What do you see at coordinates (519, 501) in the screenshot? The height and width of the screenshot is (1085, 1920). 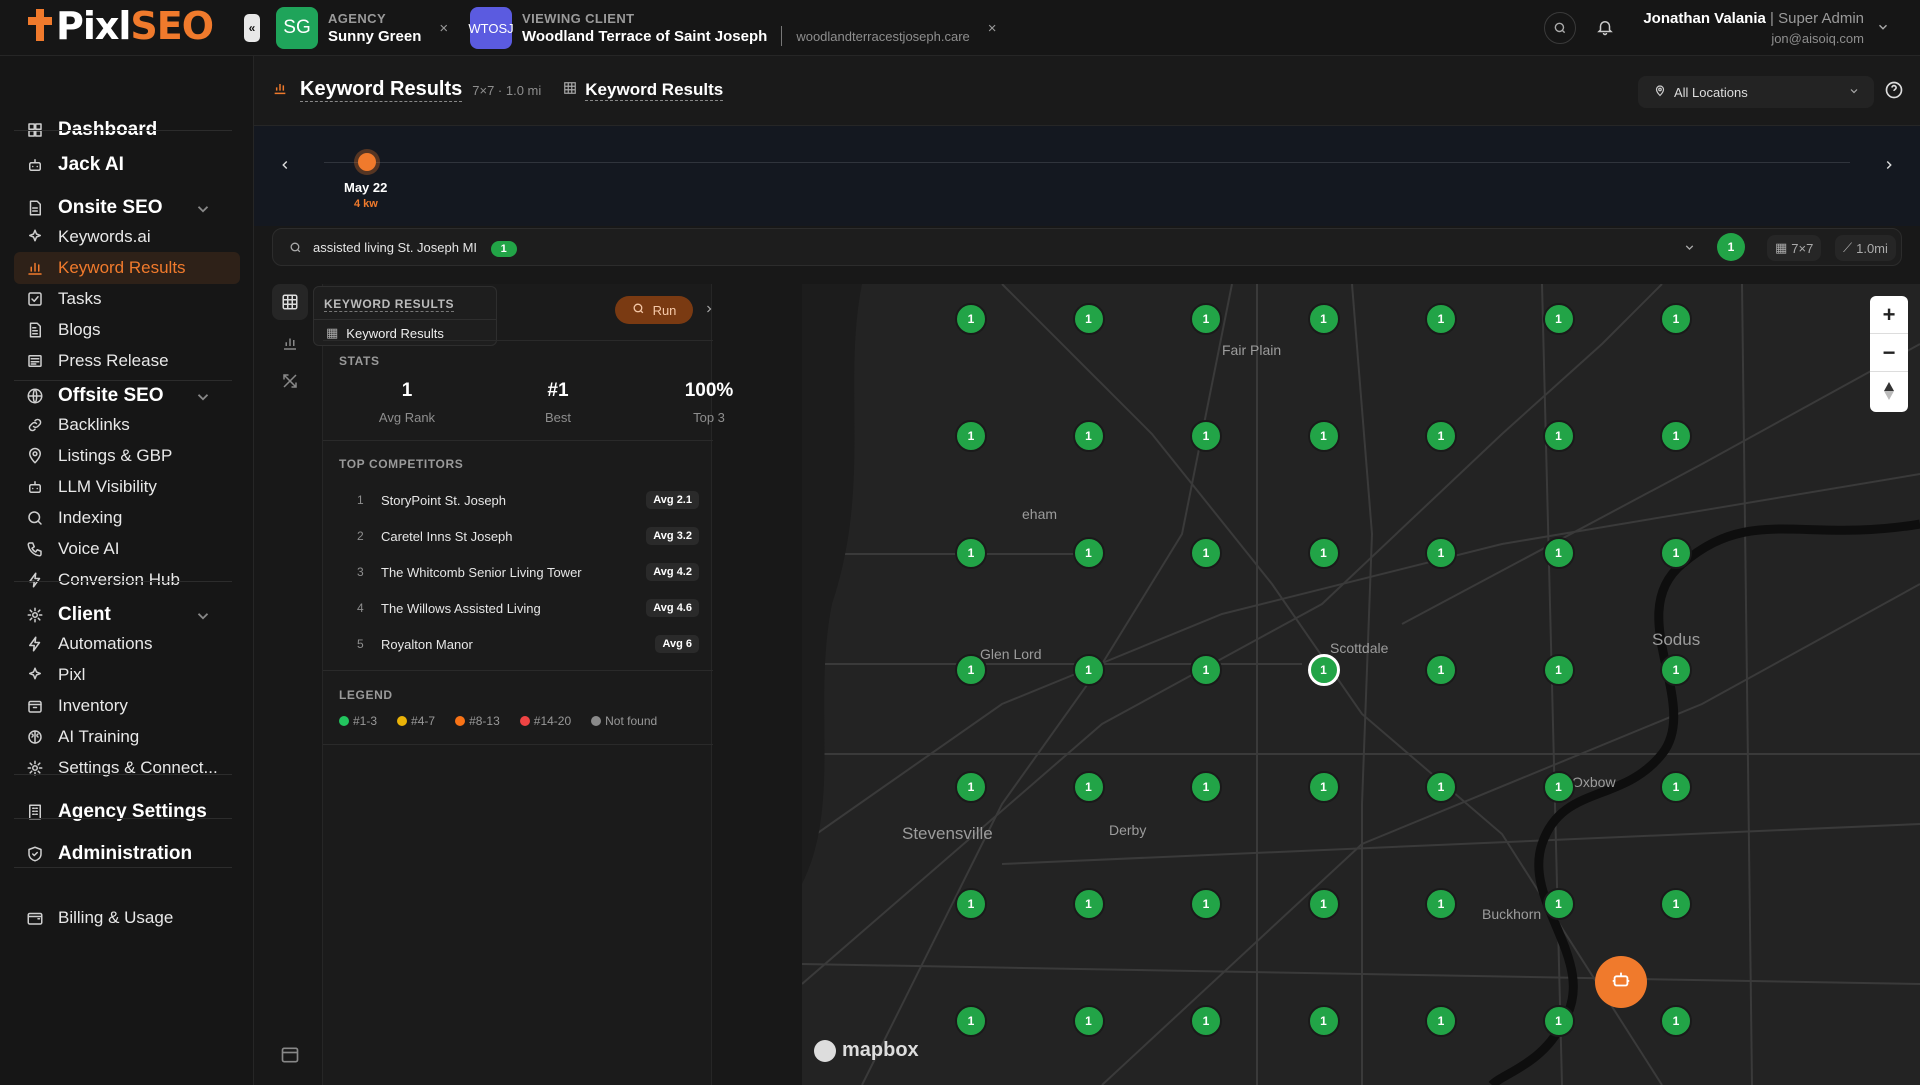 I see `competitor-row: 1 StoryPoint St. Joseph Avg 2.1` at bounding box center [519, 501].